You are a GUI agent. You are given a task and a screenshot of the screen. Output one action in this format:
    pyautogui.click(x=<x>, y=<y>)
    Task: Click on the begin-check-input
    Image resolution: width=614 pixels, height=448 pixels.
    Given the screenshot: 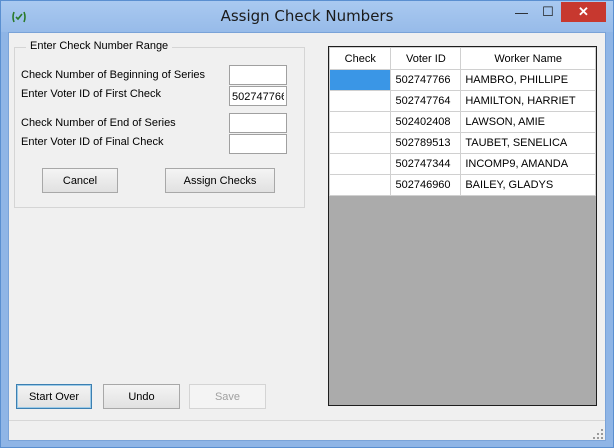 What is the action you would take?
    pyautogui.click(x=258, y=75)
    